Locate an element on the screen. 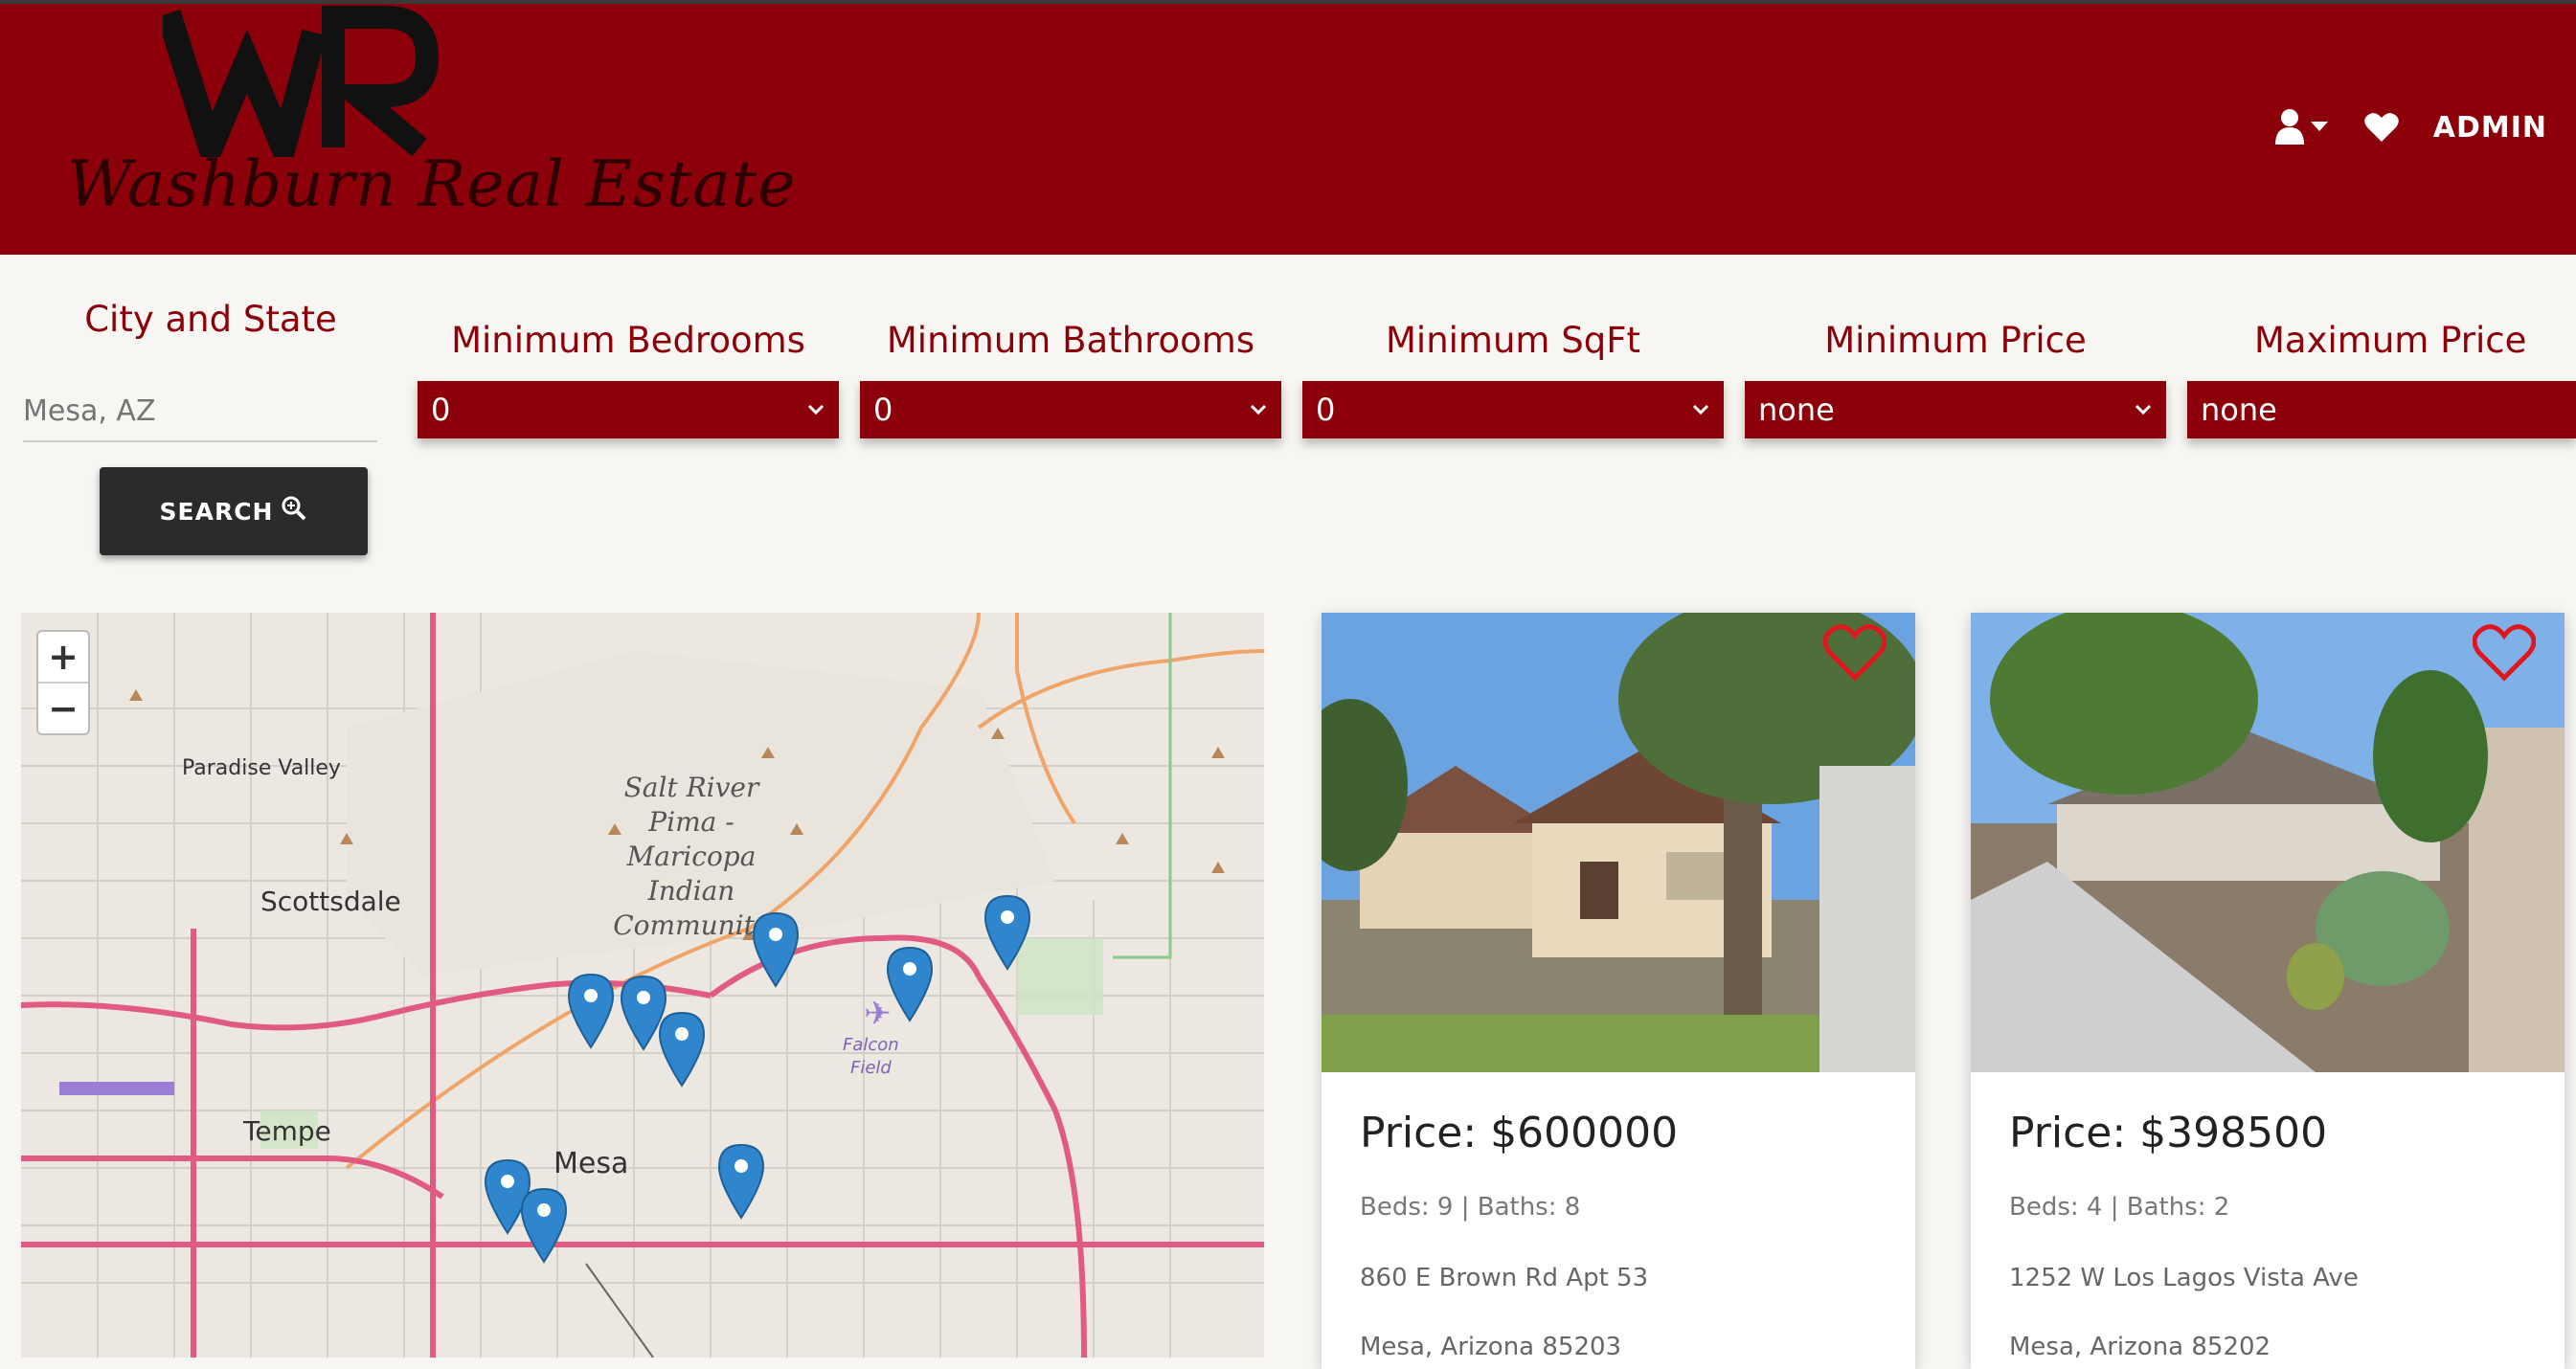 This screenshot has width=2576, height=1369. min-sqft-label: Minimum SqFt is located at coordinates (1513, 340).